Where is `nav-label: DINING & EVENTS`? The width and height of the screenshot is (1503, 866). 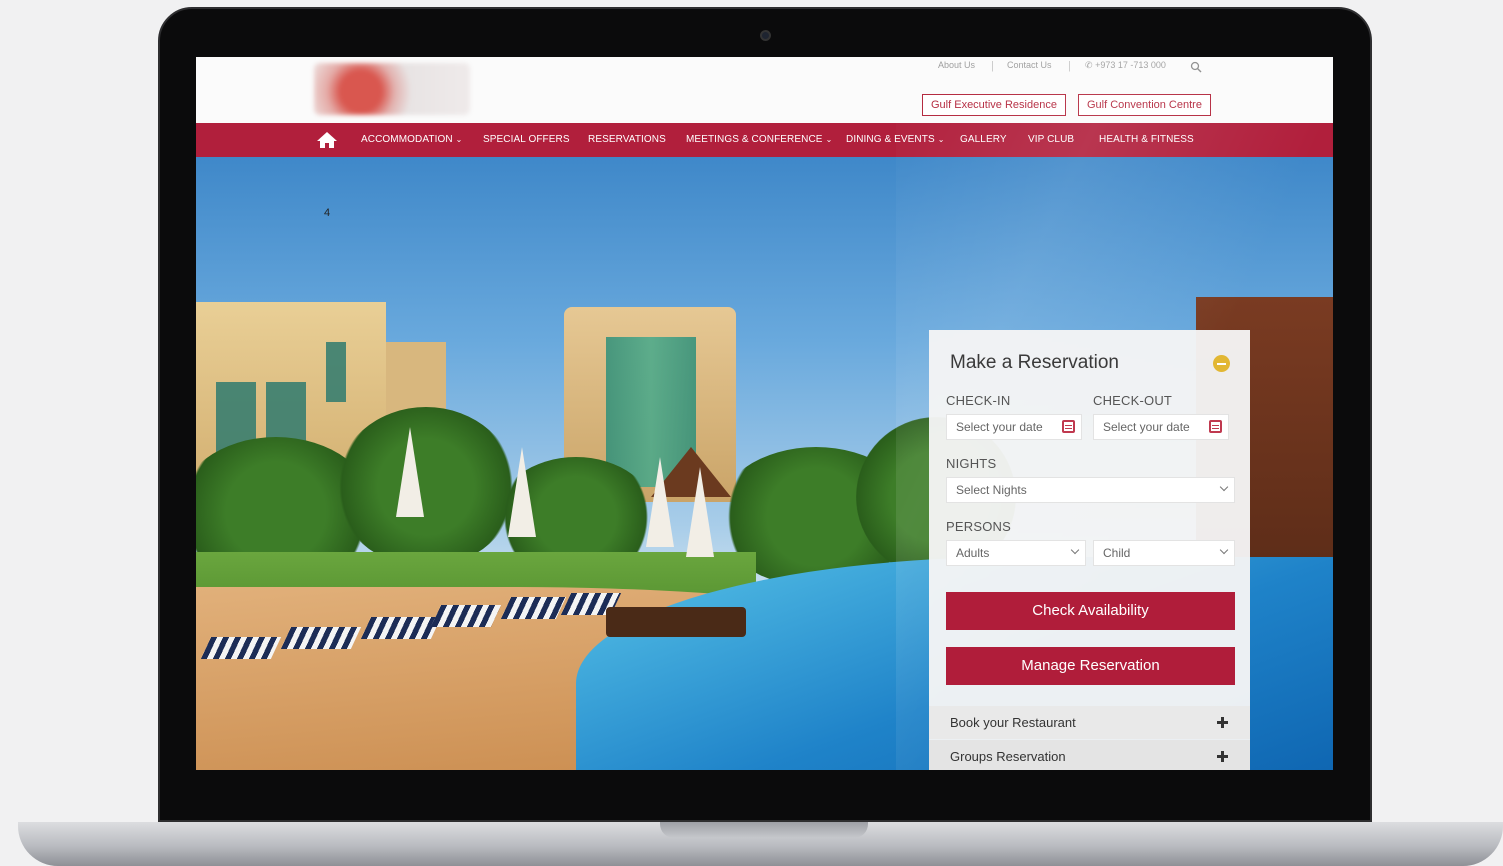
nav-label: DINING & EVENTS is located at coordinates (890, 139).